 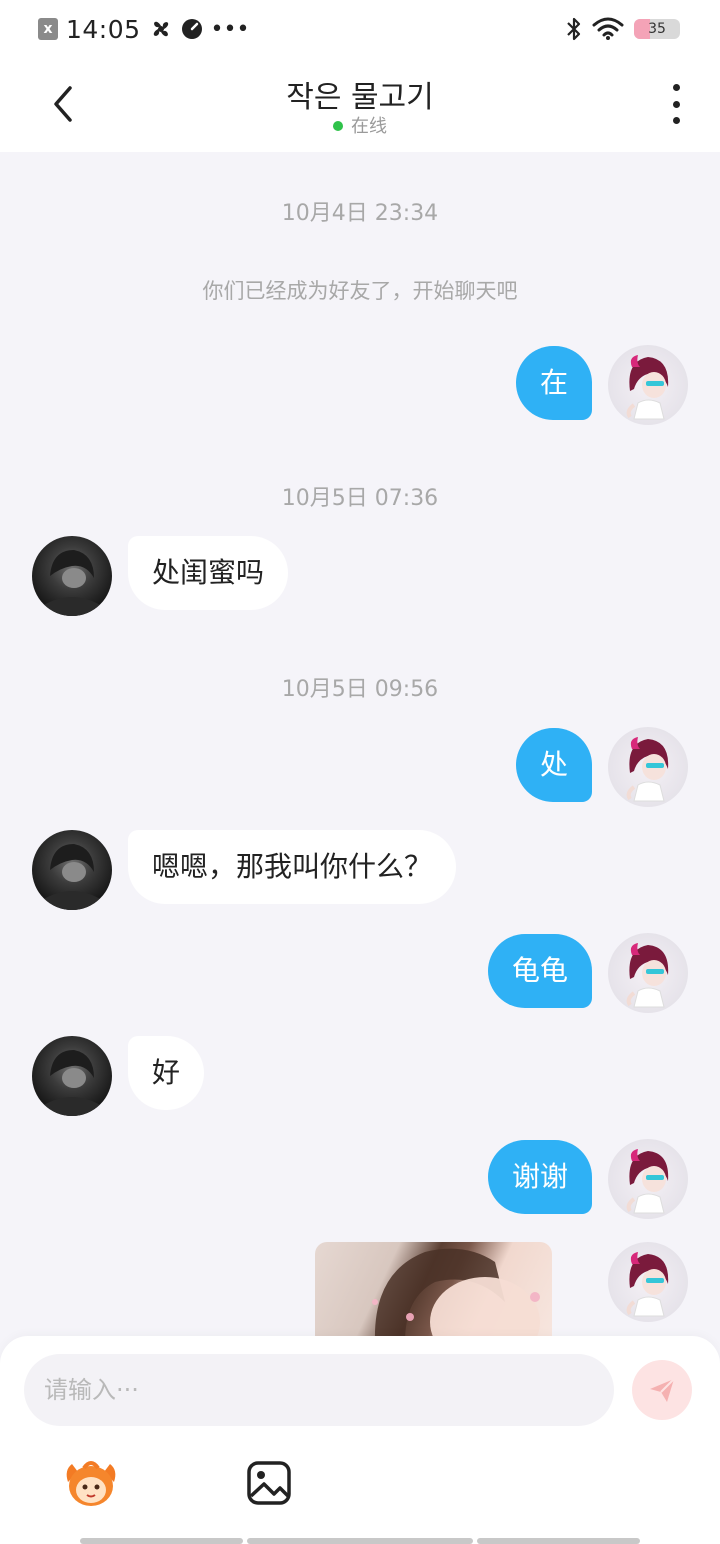 What do you see at coordinates (360, 29) in the screenshot?
I see `status-bar: x 14:05 ••• 35` at bounding box center [360, 29].